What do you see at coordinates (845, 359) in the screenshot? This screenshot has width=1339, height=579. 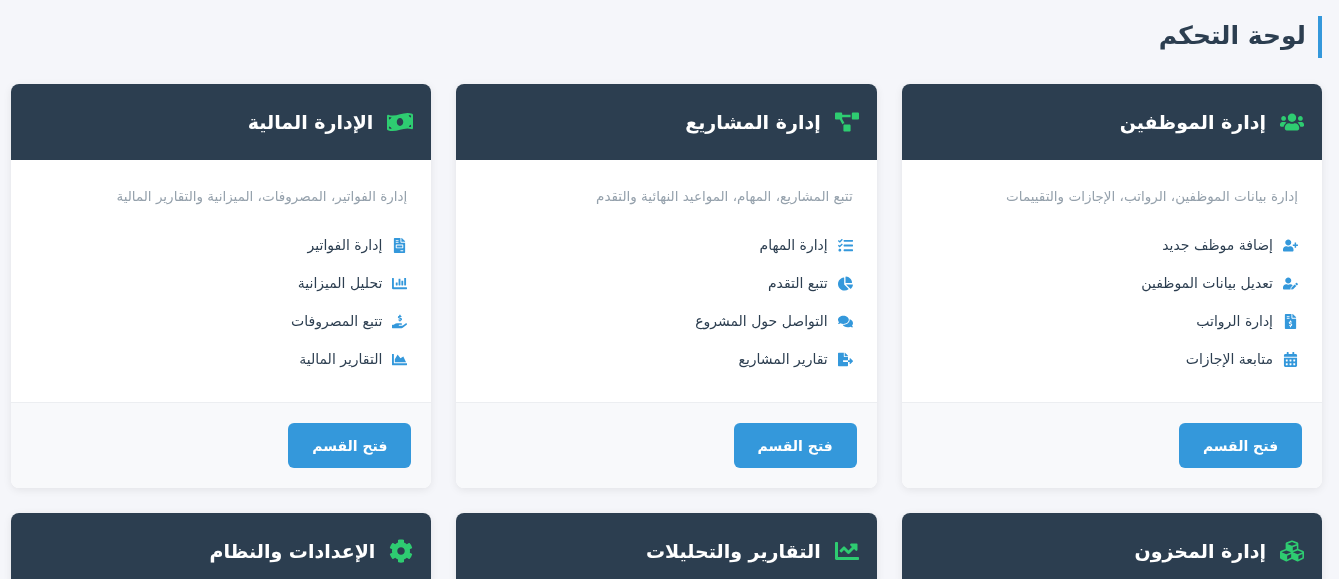 I see `file-export-icon` at bounding box center [845, 359].